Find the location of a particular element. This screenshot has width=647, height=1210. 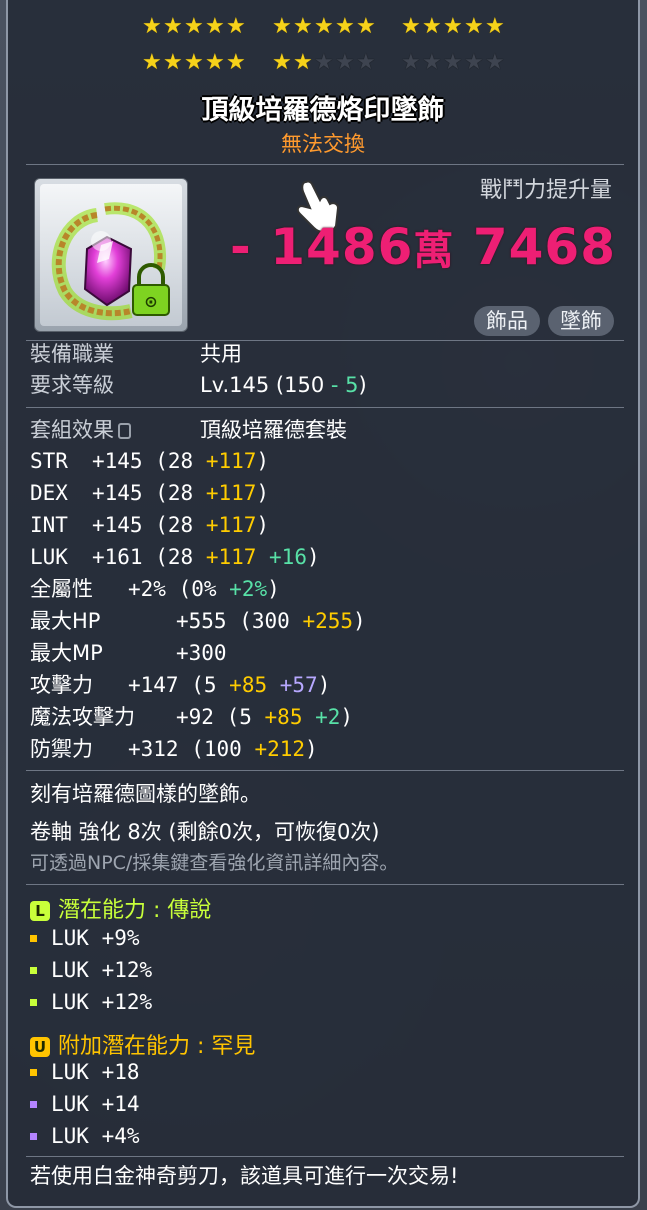

stat-row: 全屬性 +2% (0% +2%) is located at coordinates (155, 589).